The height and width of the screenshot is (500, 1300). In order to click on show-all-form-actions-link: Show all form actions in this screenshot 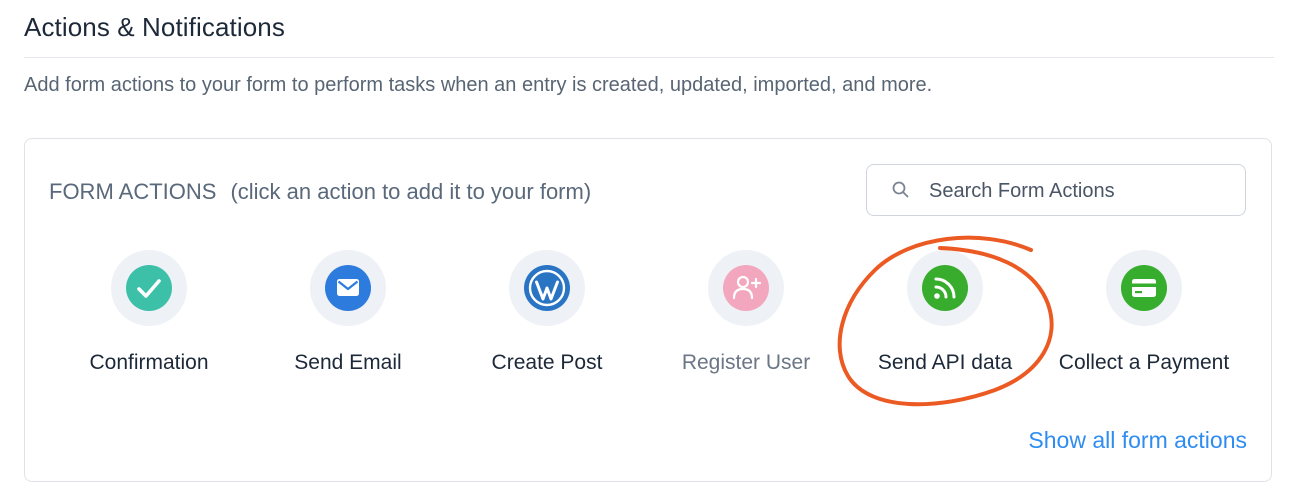, I will do `click(1137, 440)`.